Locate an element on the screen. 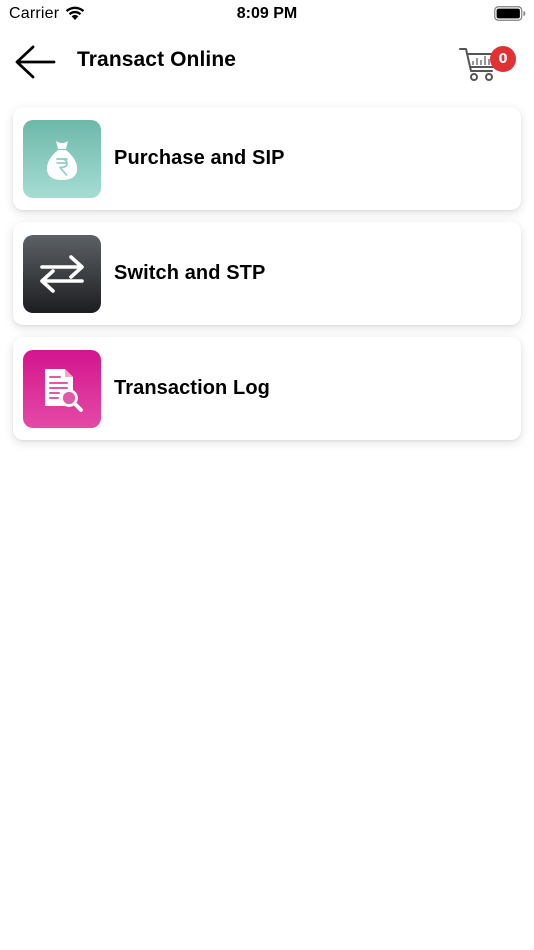  menu-item-purchase-and-sip: Purchase and SIP is located at coordinates (267, 158).